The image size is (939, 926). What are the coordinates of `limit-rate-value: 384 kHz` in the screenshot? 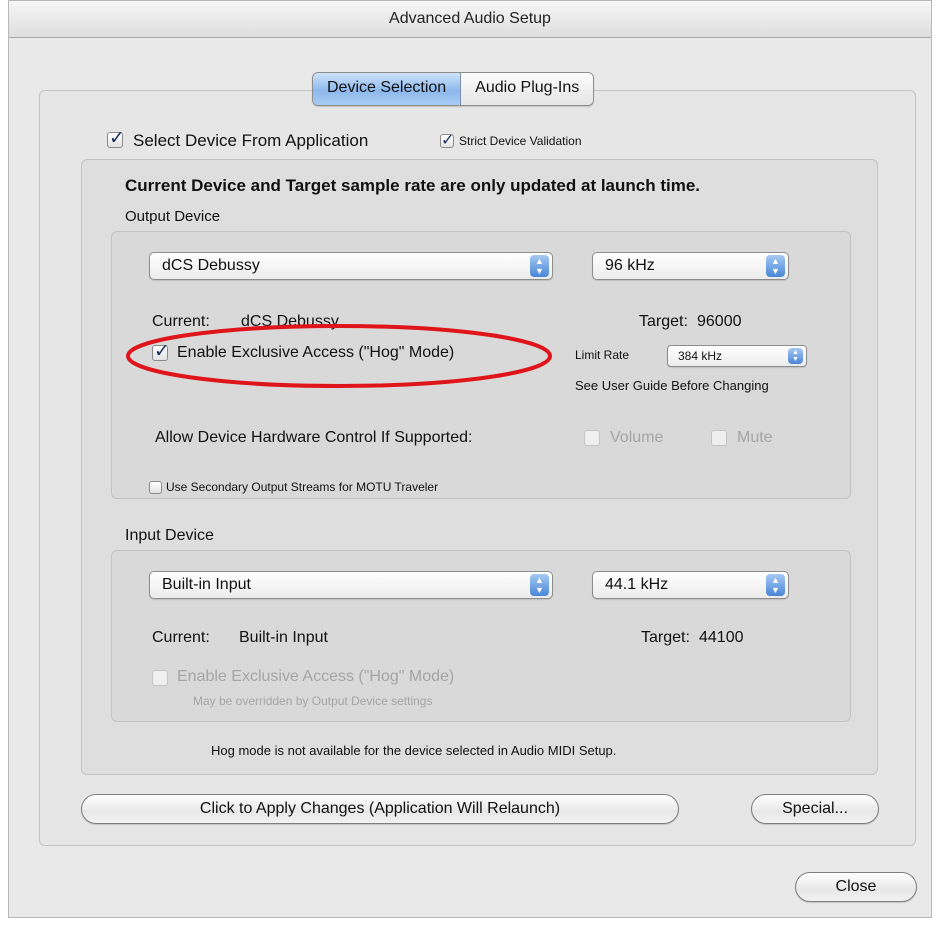 It's located at (700, 356).